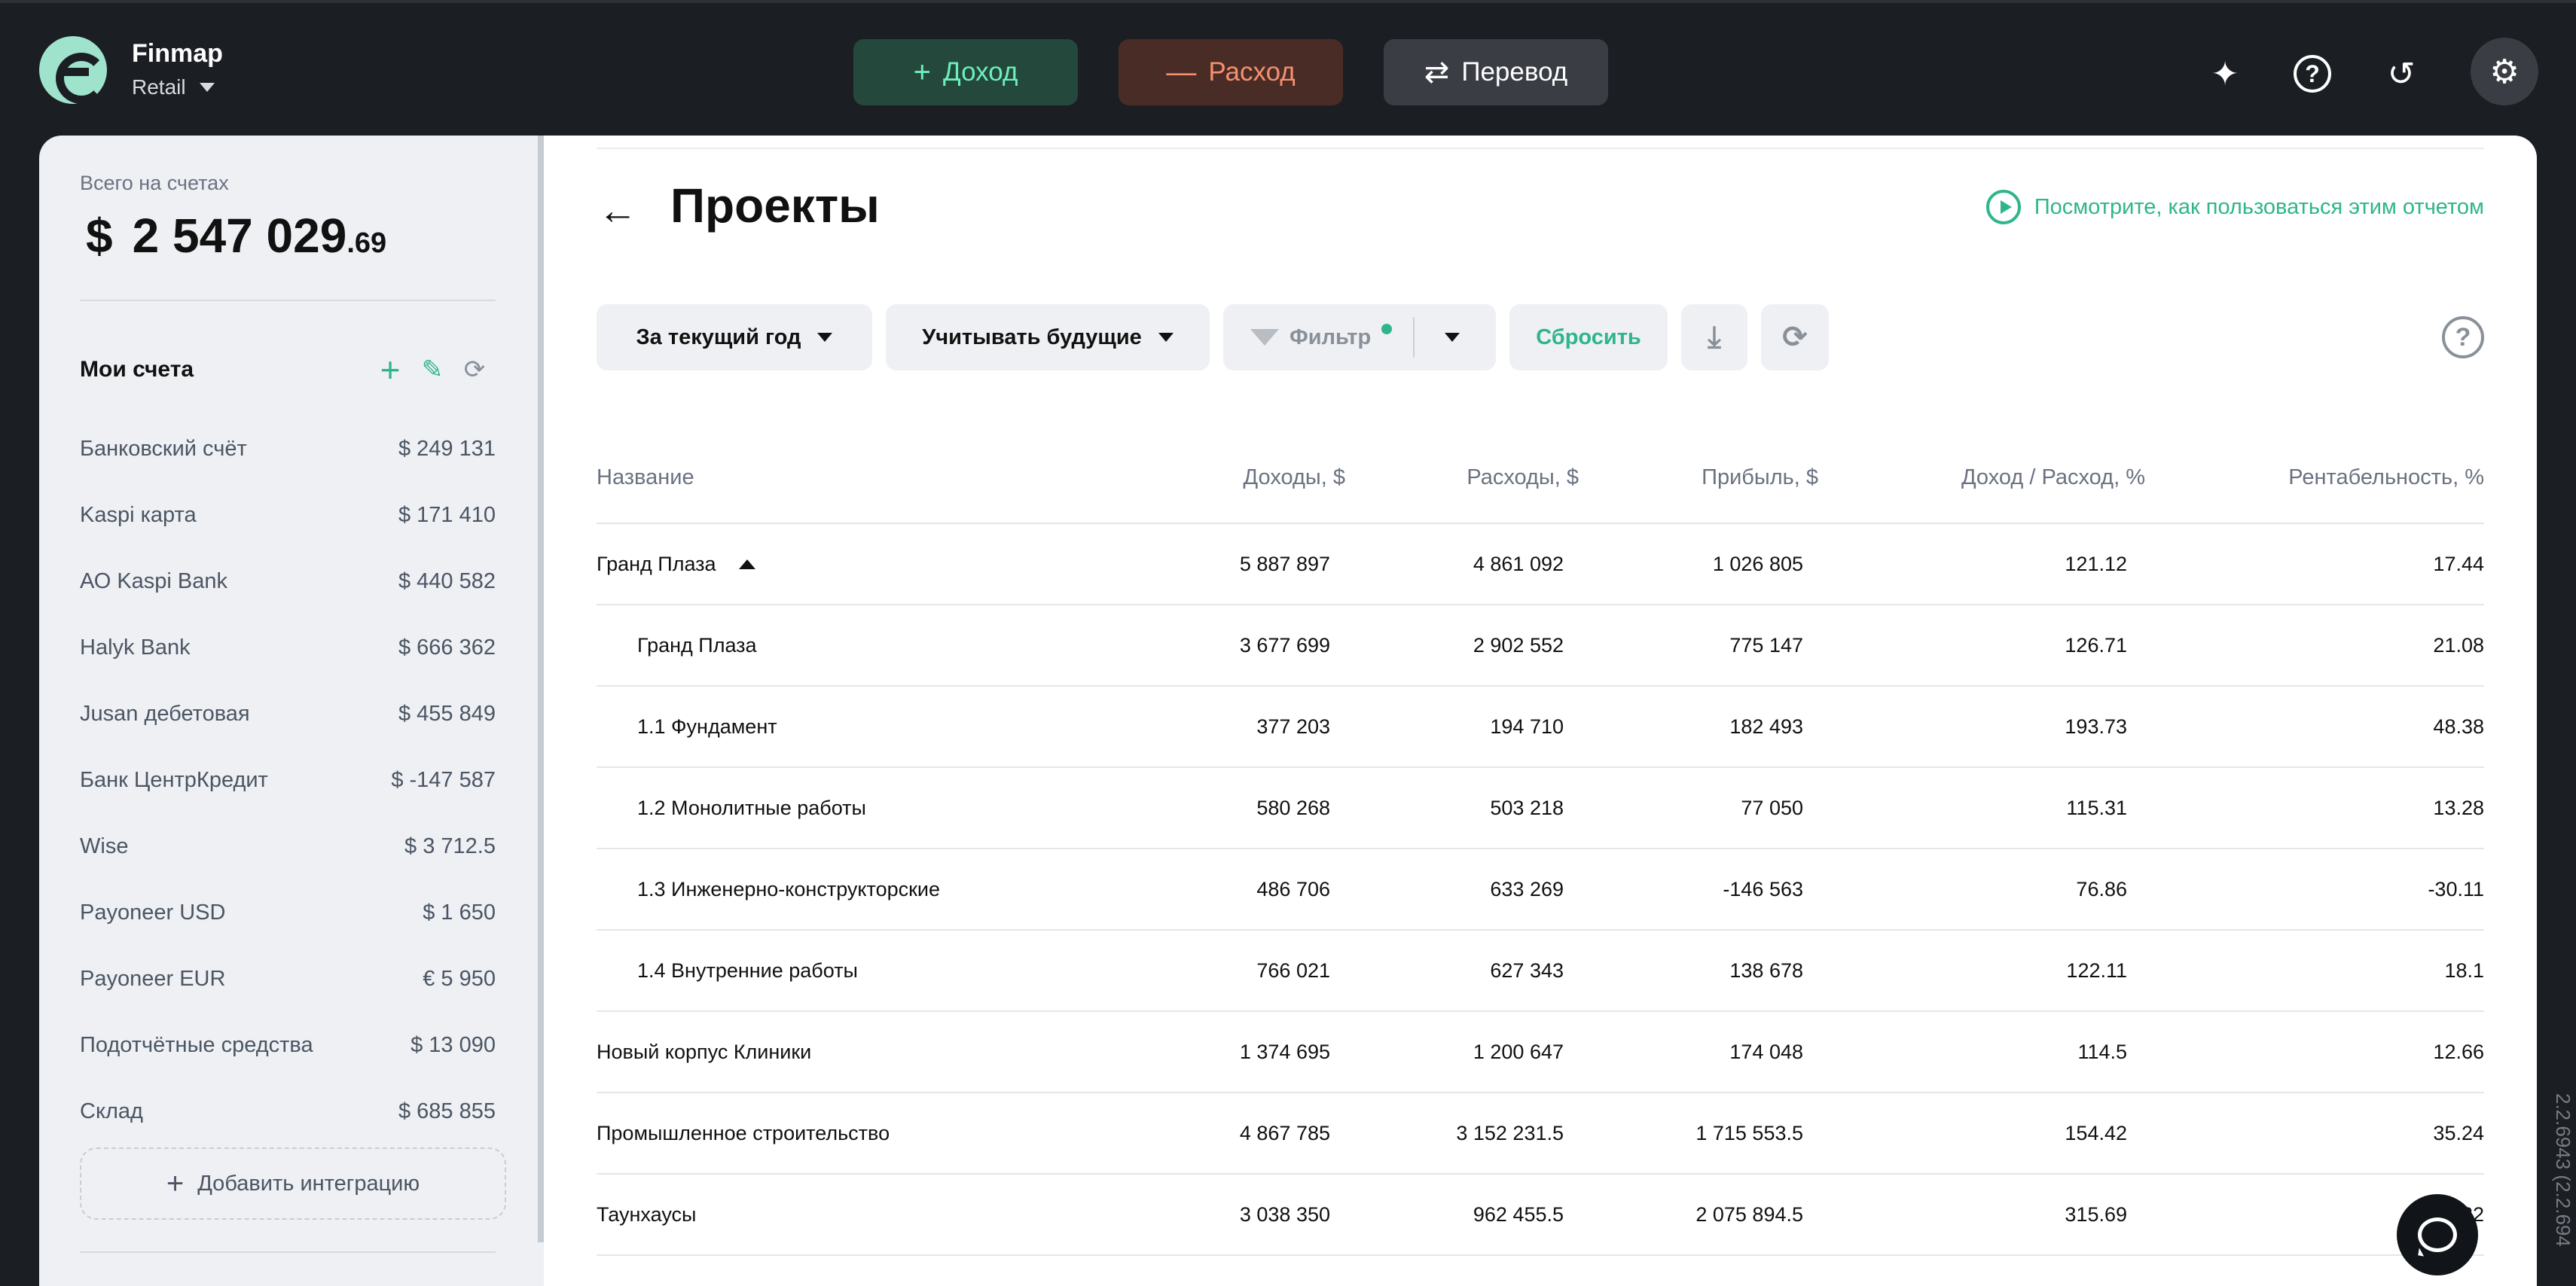 The image size is (2576, 1286). Describe the element at coordinates (1519, 645) in the screenshot. I see `expense-cell: 2 902 552` at that location.